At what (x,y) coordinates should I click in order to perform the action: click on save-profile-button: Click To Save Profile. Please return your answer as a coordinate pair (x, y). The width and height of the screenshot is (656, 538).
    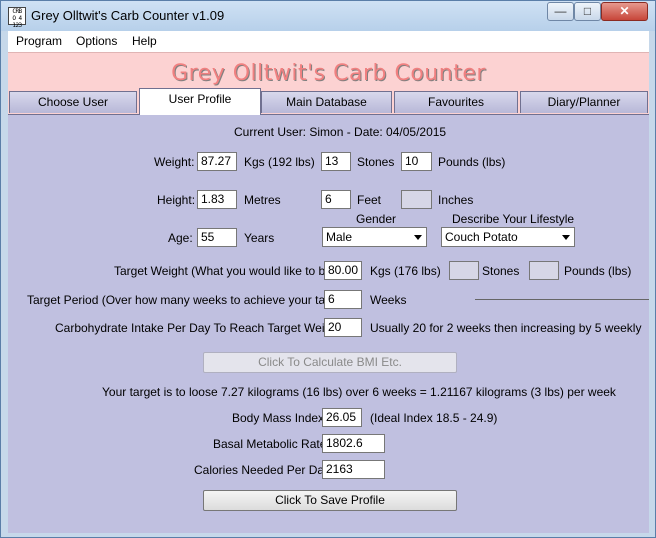
    Looking at the image, I should click on (330, 500).